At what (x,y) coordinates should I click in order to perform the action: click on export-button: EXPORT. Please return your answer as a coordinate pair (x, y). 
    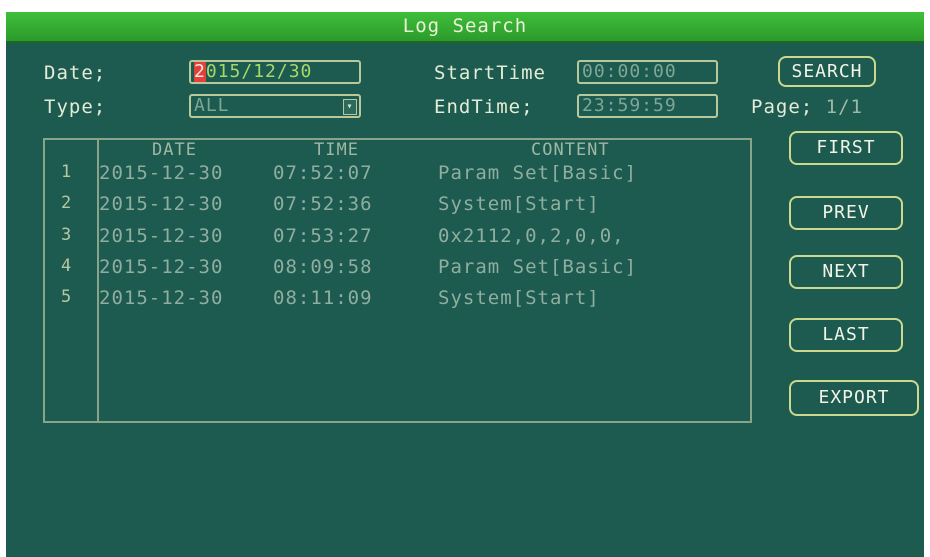
    Looking at the image, I should click on (854, 398).